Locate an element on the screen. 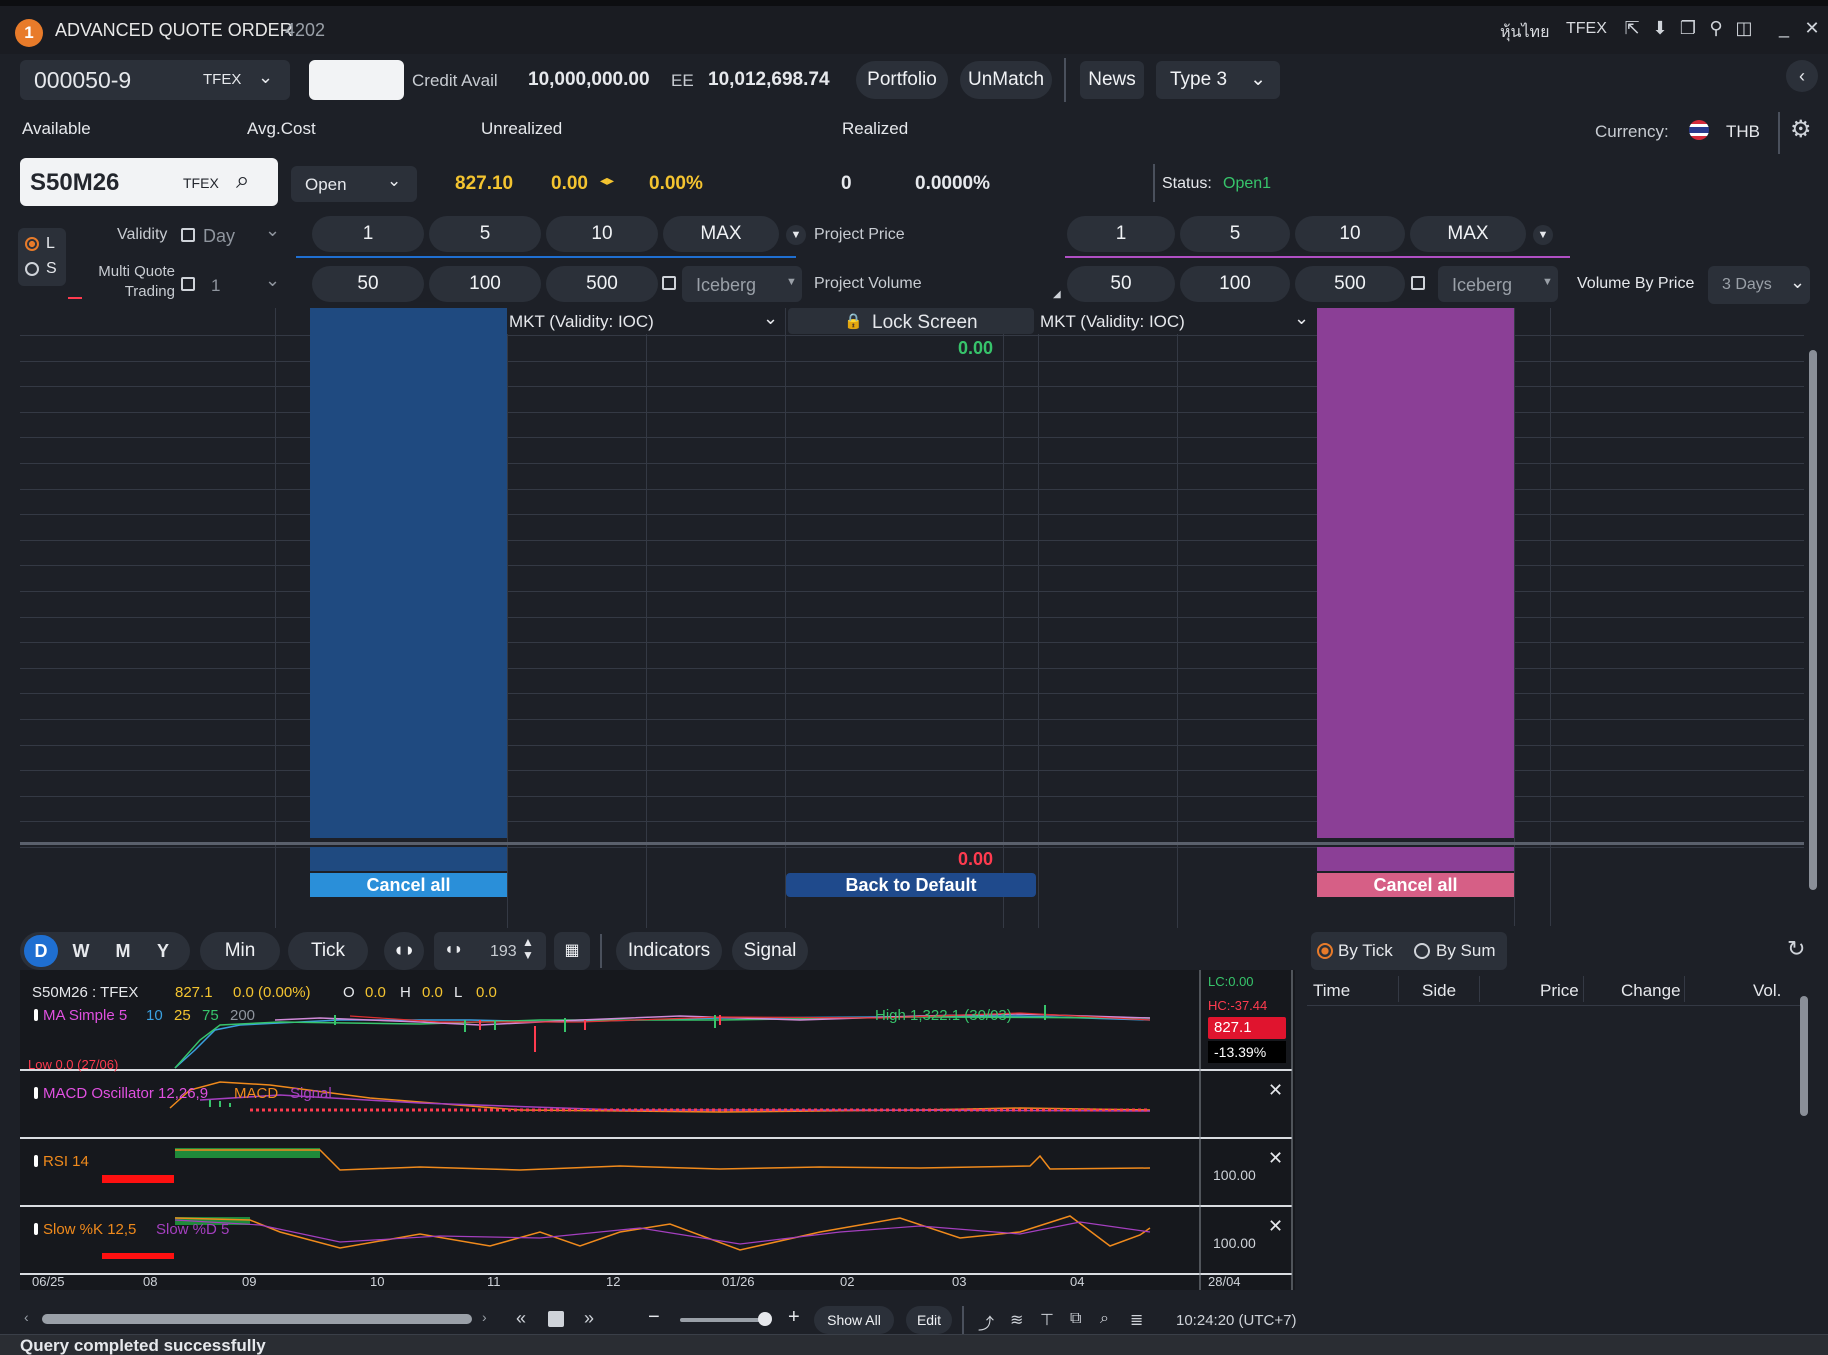  zoom-out-icon: − is located at coordinates (654, 1317).